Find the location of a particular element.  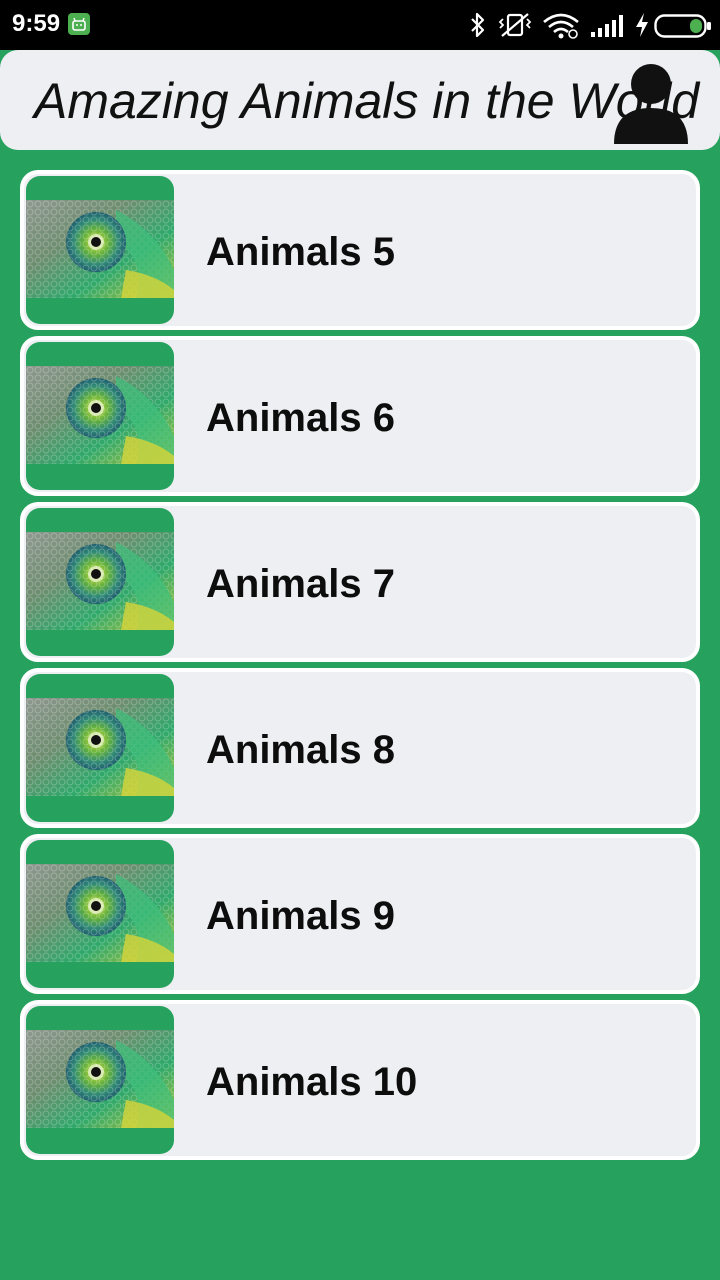

list-item: Animals 8 is located at coordinates (360, 748).